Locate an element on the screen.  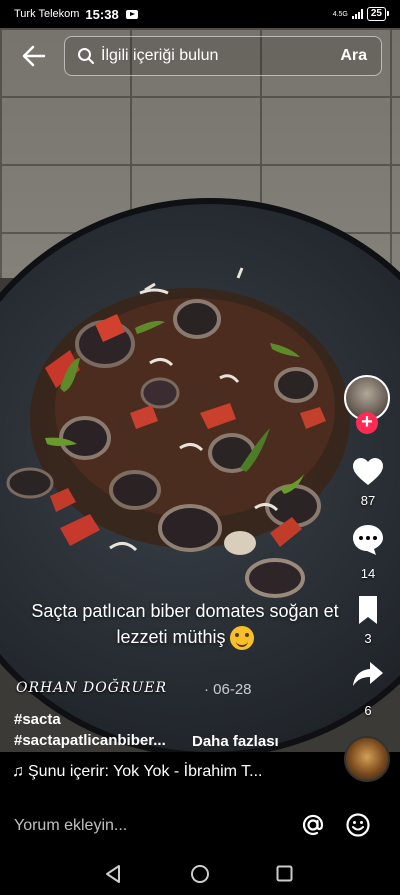
search-button: Ara is located at coordinates (353, 56).